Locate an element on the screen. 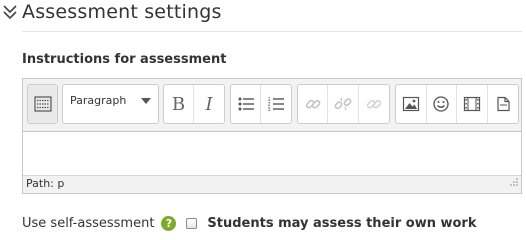 The image size is (526, 240). unlink-icon is located at coordinates (343, 104).